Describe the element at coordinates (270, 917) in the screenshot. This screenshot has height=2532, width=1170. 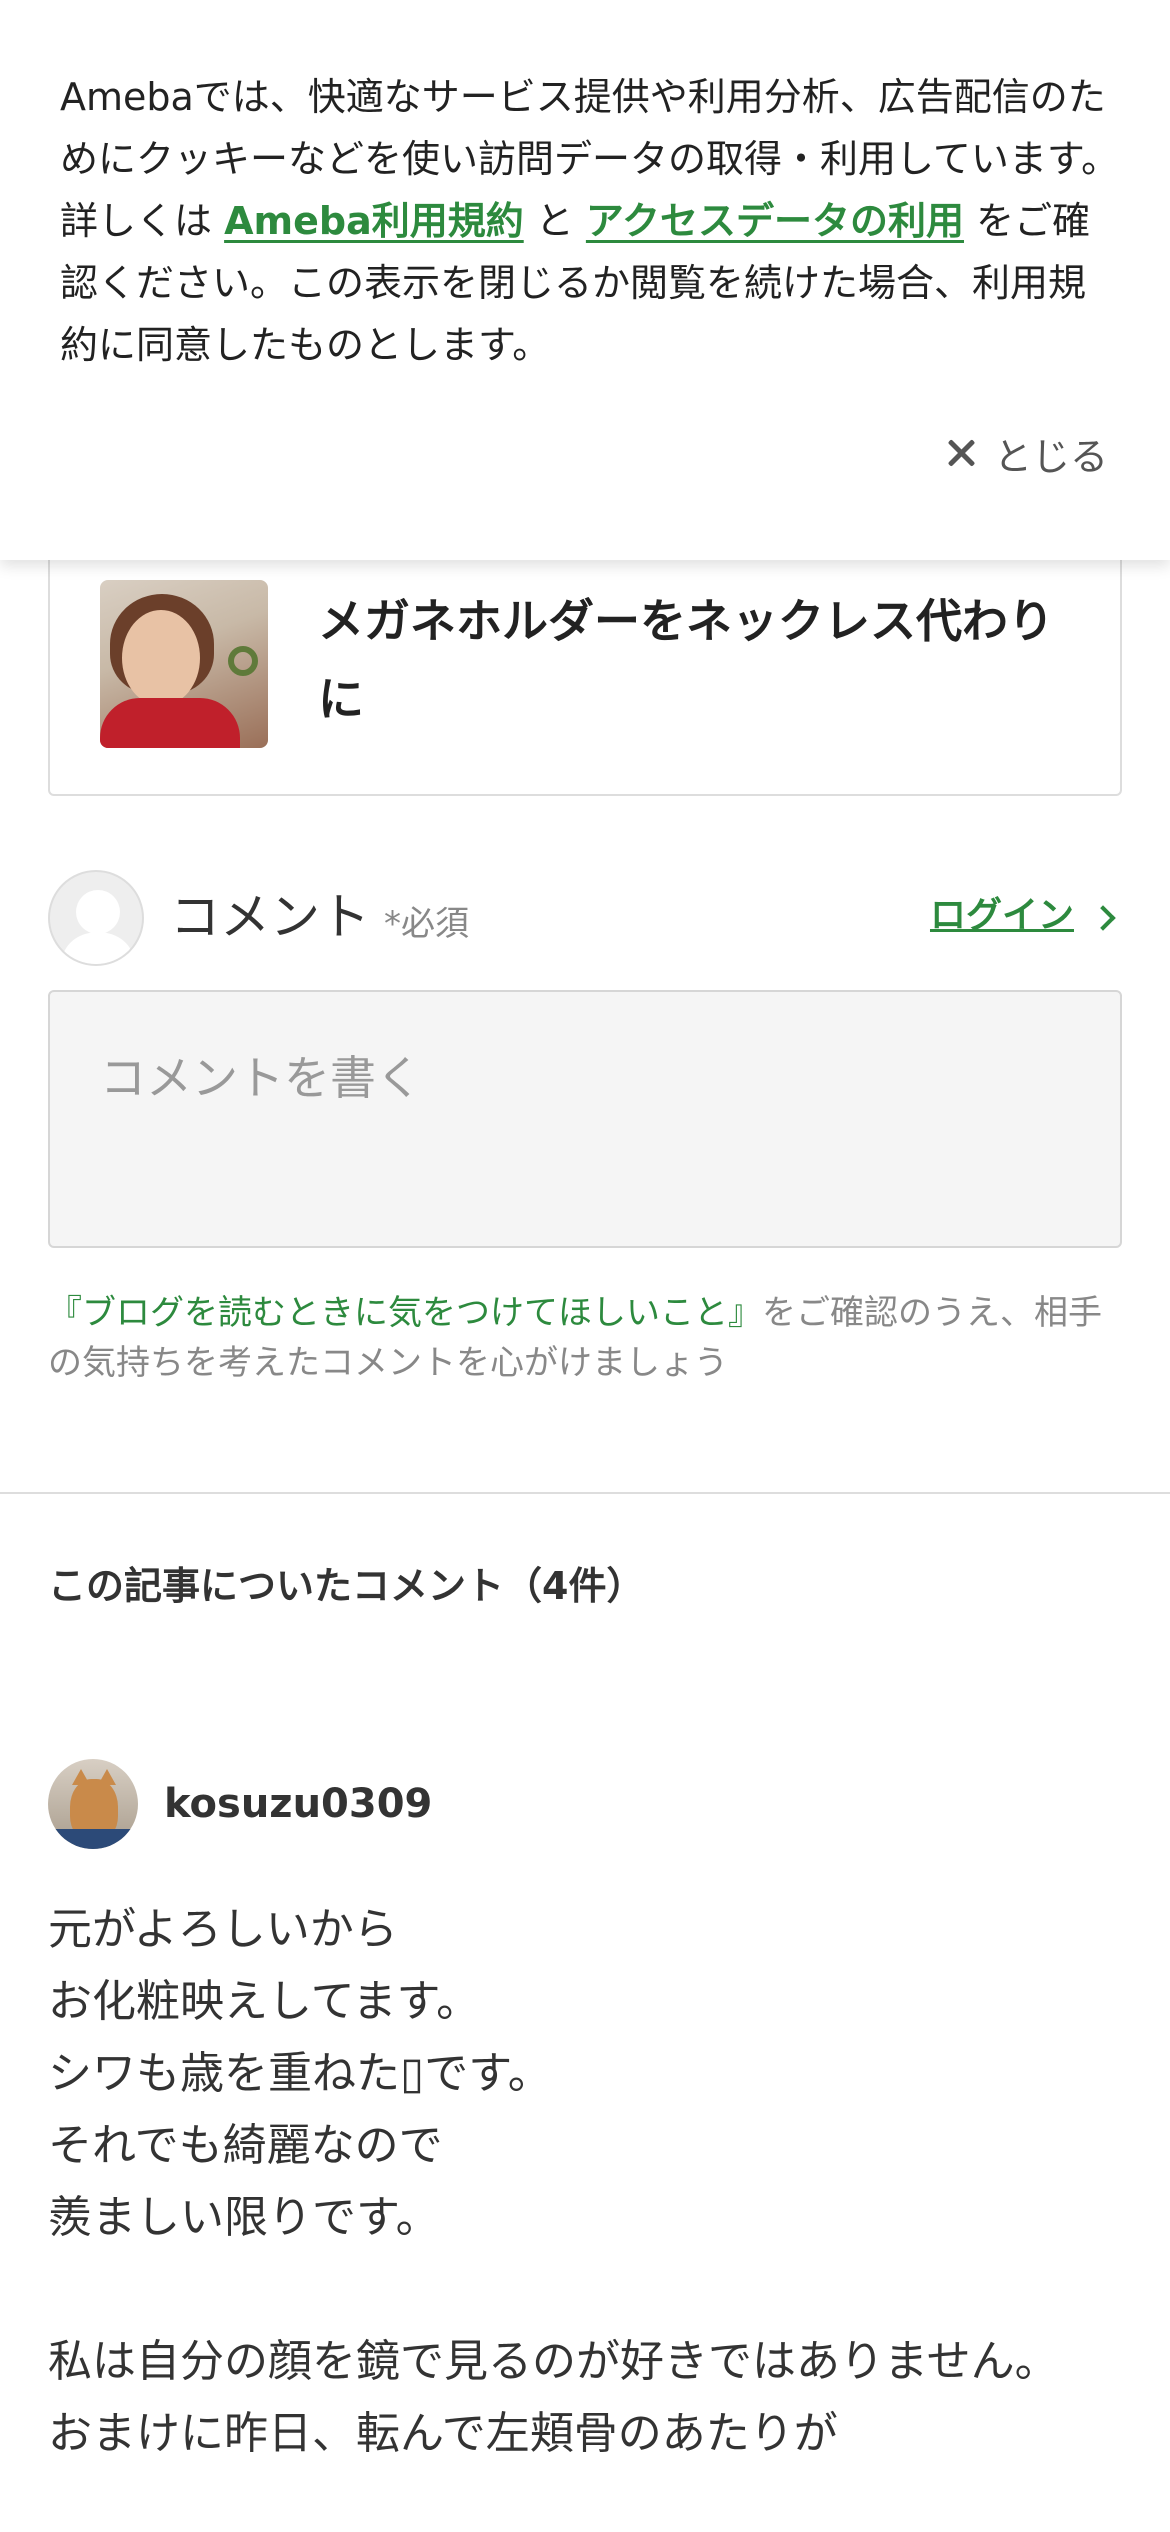
I see `comment-label: コメント` at that location.